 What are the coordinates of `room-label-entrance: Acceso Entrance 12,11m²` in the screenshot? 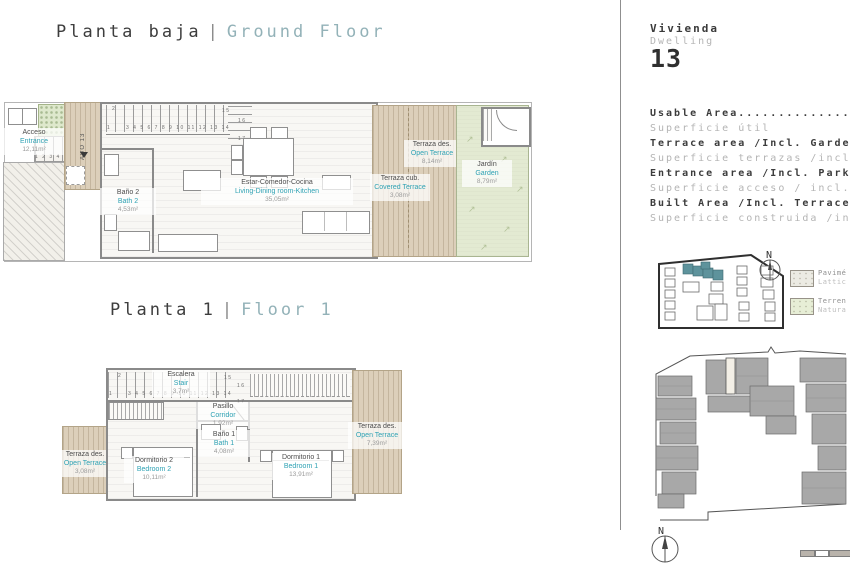 It's located at (34, 141).